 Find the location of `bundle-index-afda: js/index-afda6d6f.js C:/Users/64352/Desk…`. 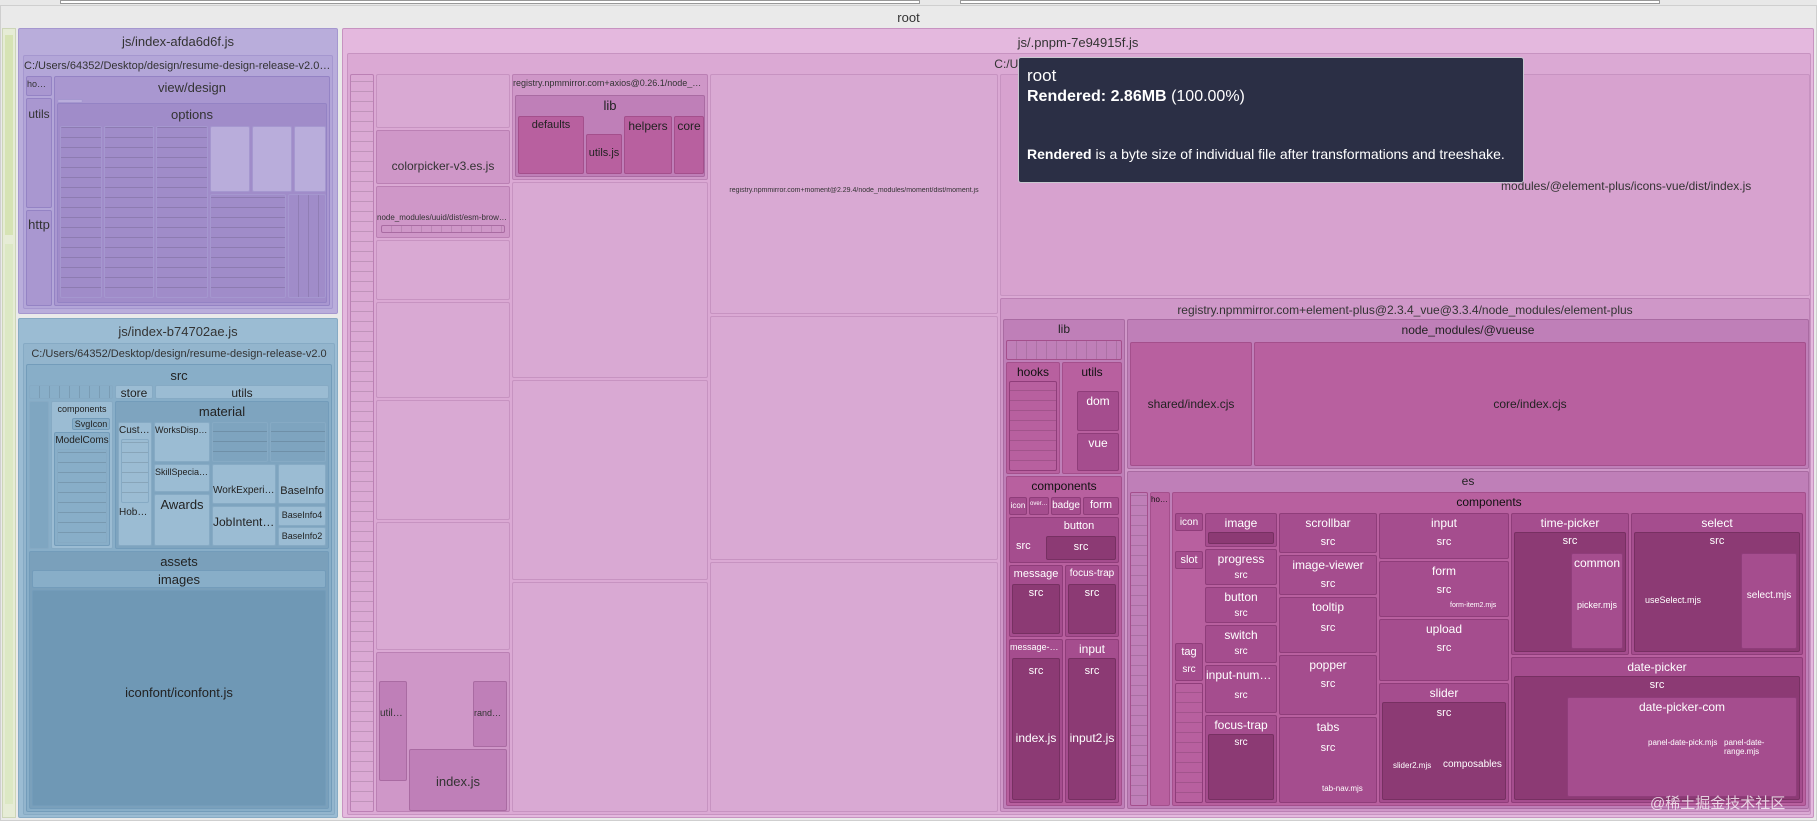

bundle-index-afda: js/index-afda6d6f.js C:/Users/64352/Desk… is located at coordinates (178, 171).